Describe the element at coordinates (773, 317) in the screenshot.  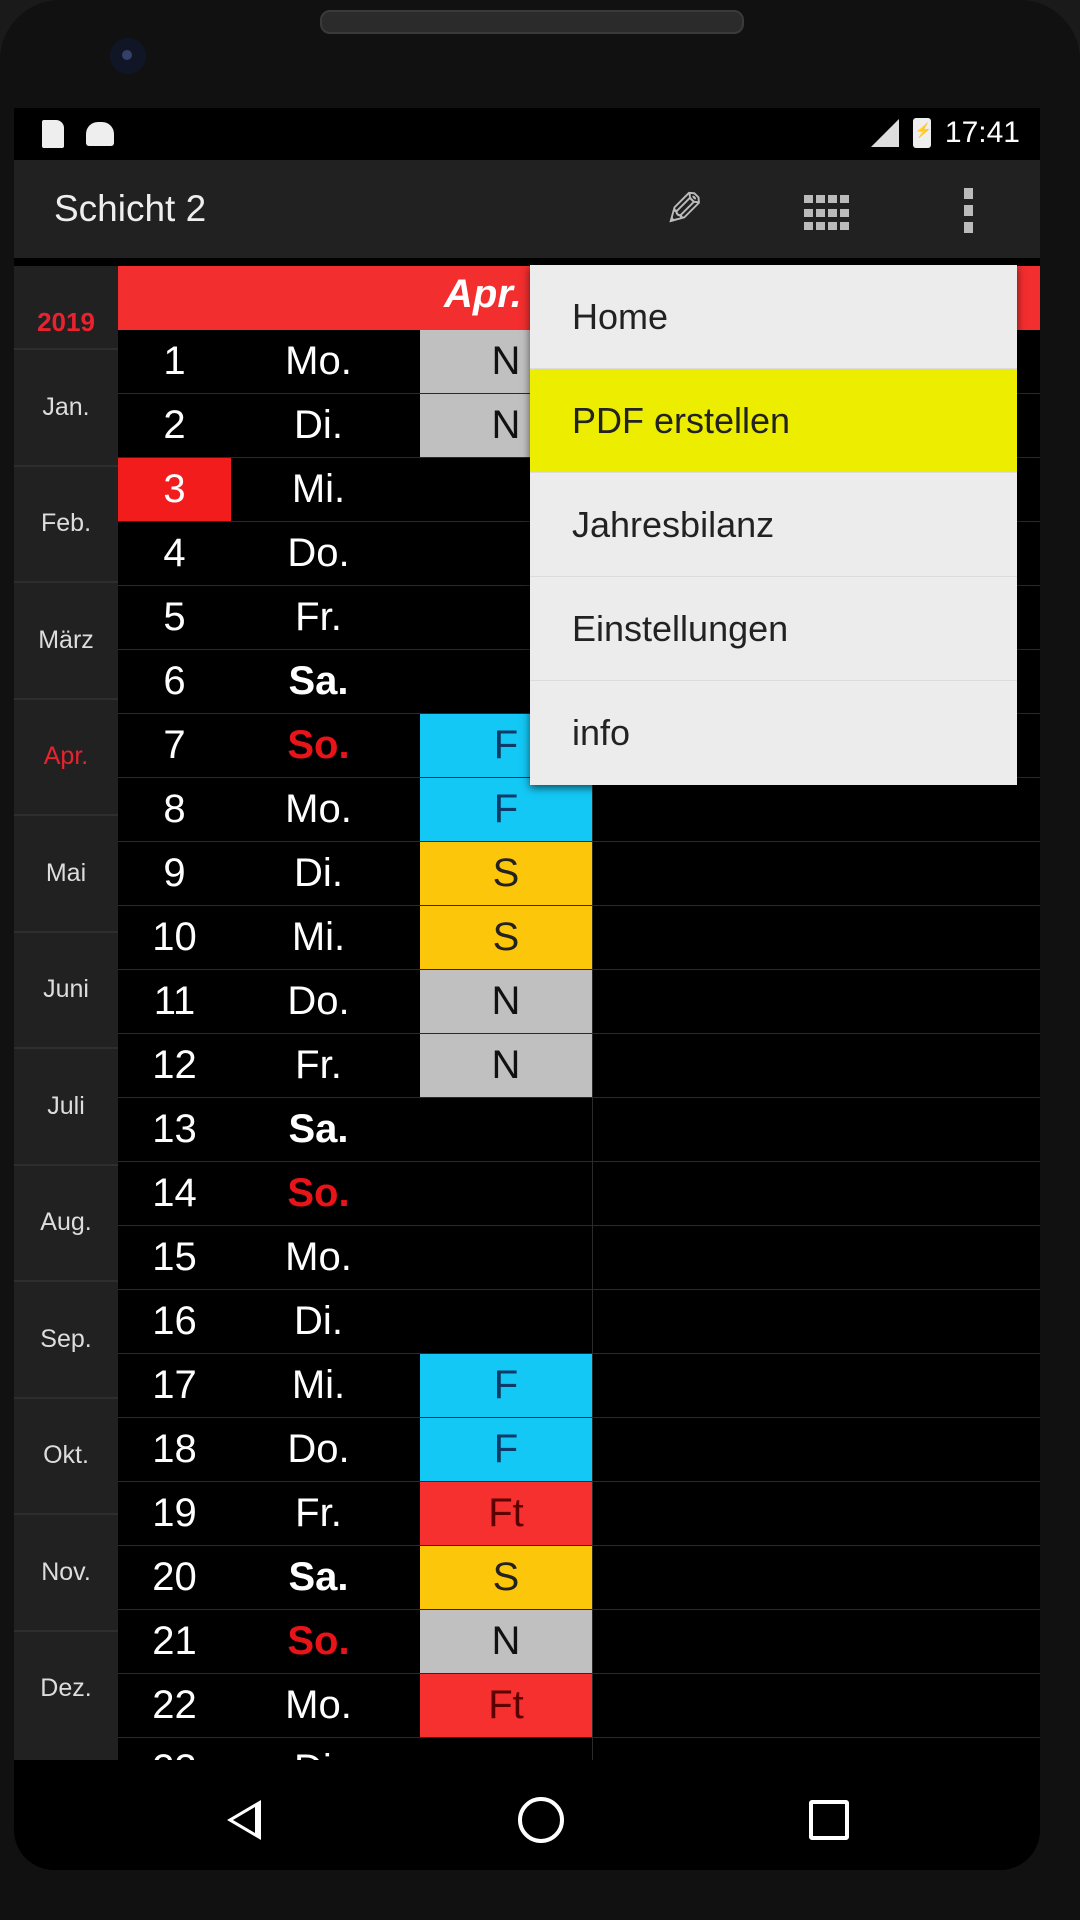
I see `menu-item-home: Home` at that location.